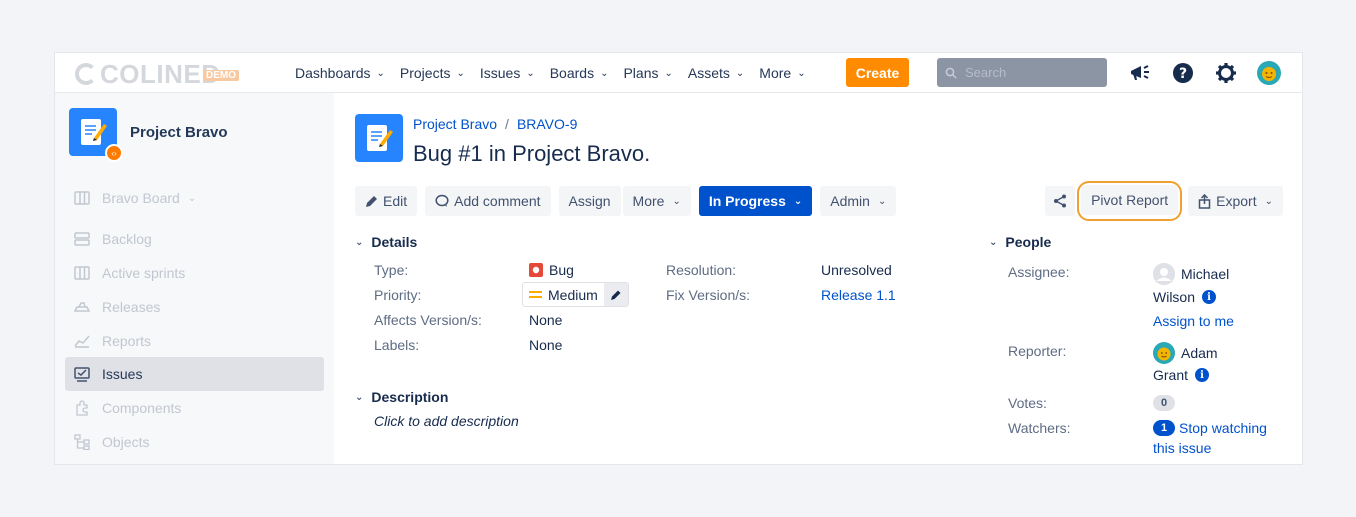 Image resolution: width=1356 pixels, height=517 pixels. I want to click on status-in-progress-button: In Progress ⌄, so click(755, 201).